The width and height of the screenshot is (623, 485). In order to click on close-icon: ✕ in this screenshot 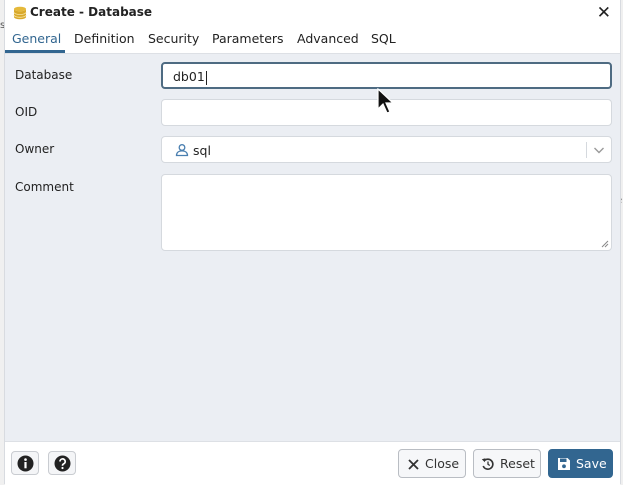, I will do `click(604, 13)`.